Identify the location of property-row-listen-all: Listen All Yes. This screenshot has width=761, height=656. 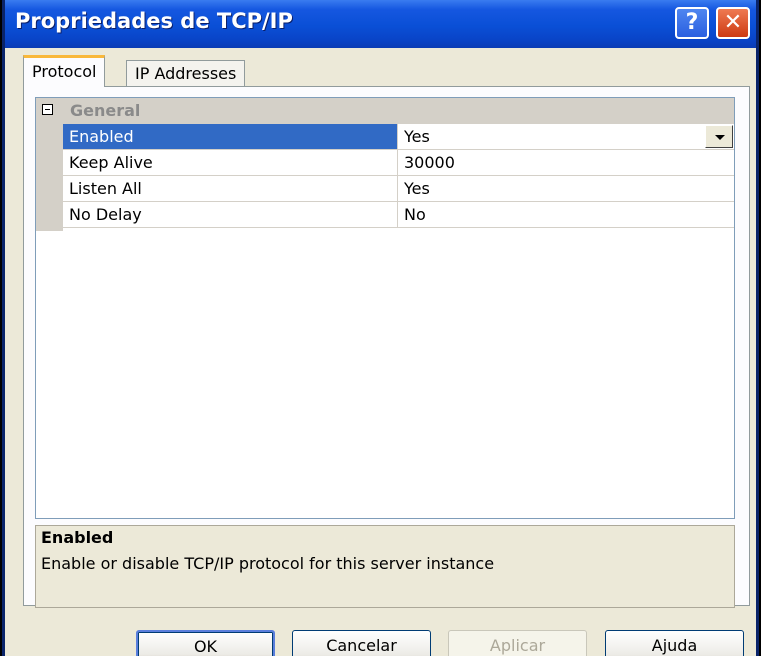
(398, 189).